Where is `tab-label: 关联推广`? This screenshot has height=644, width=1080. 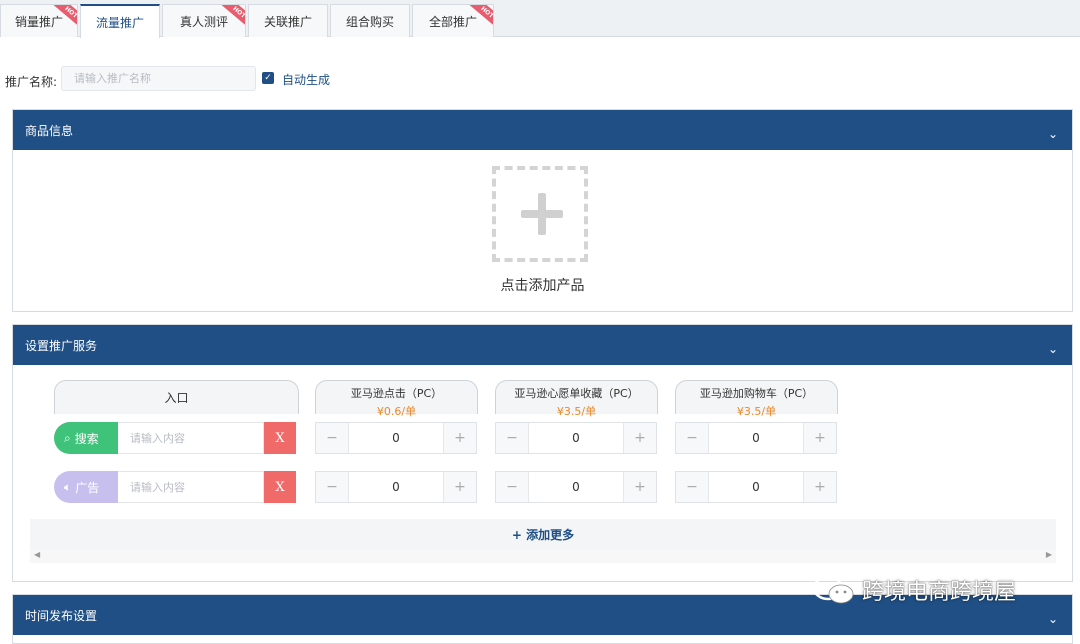
tab-label: 关联推广 is located at coordinates (287, 21).